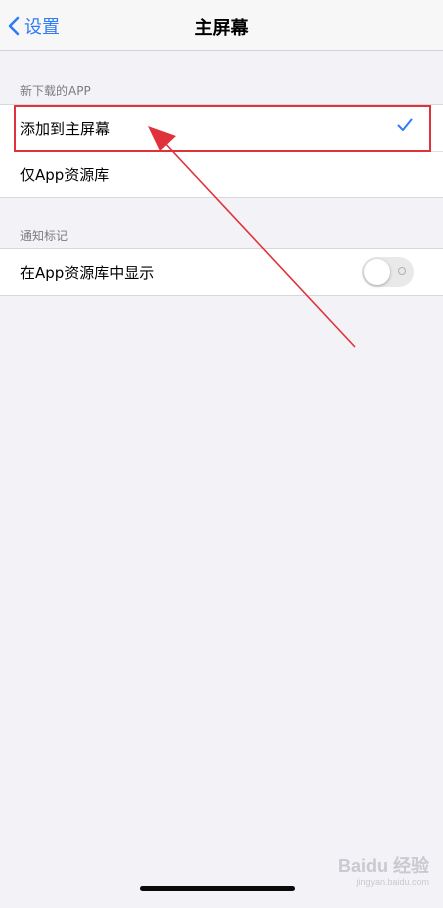  I want to click on watermark-url: jingyan.baidu.com, so click(392, 882).